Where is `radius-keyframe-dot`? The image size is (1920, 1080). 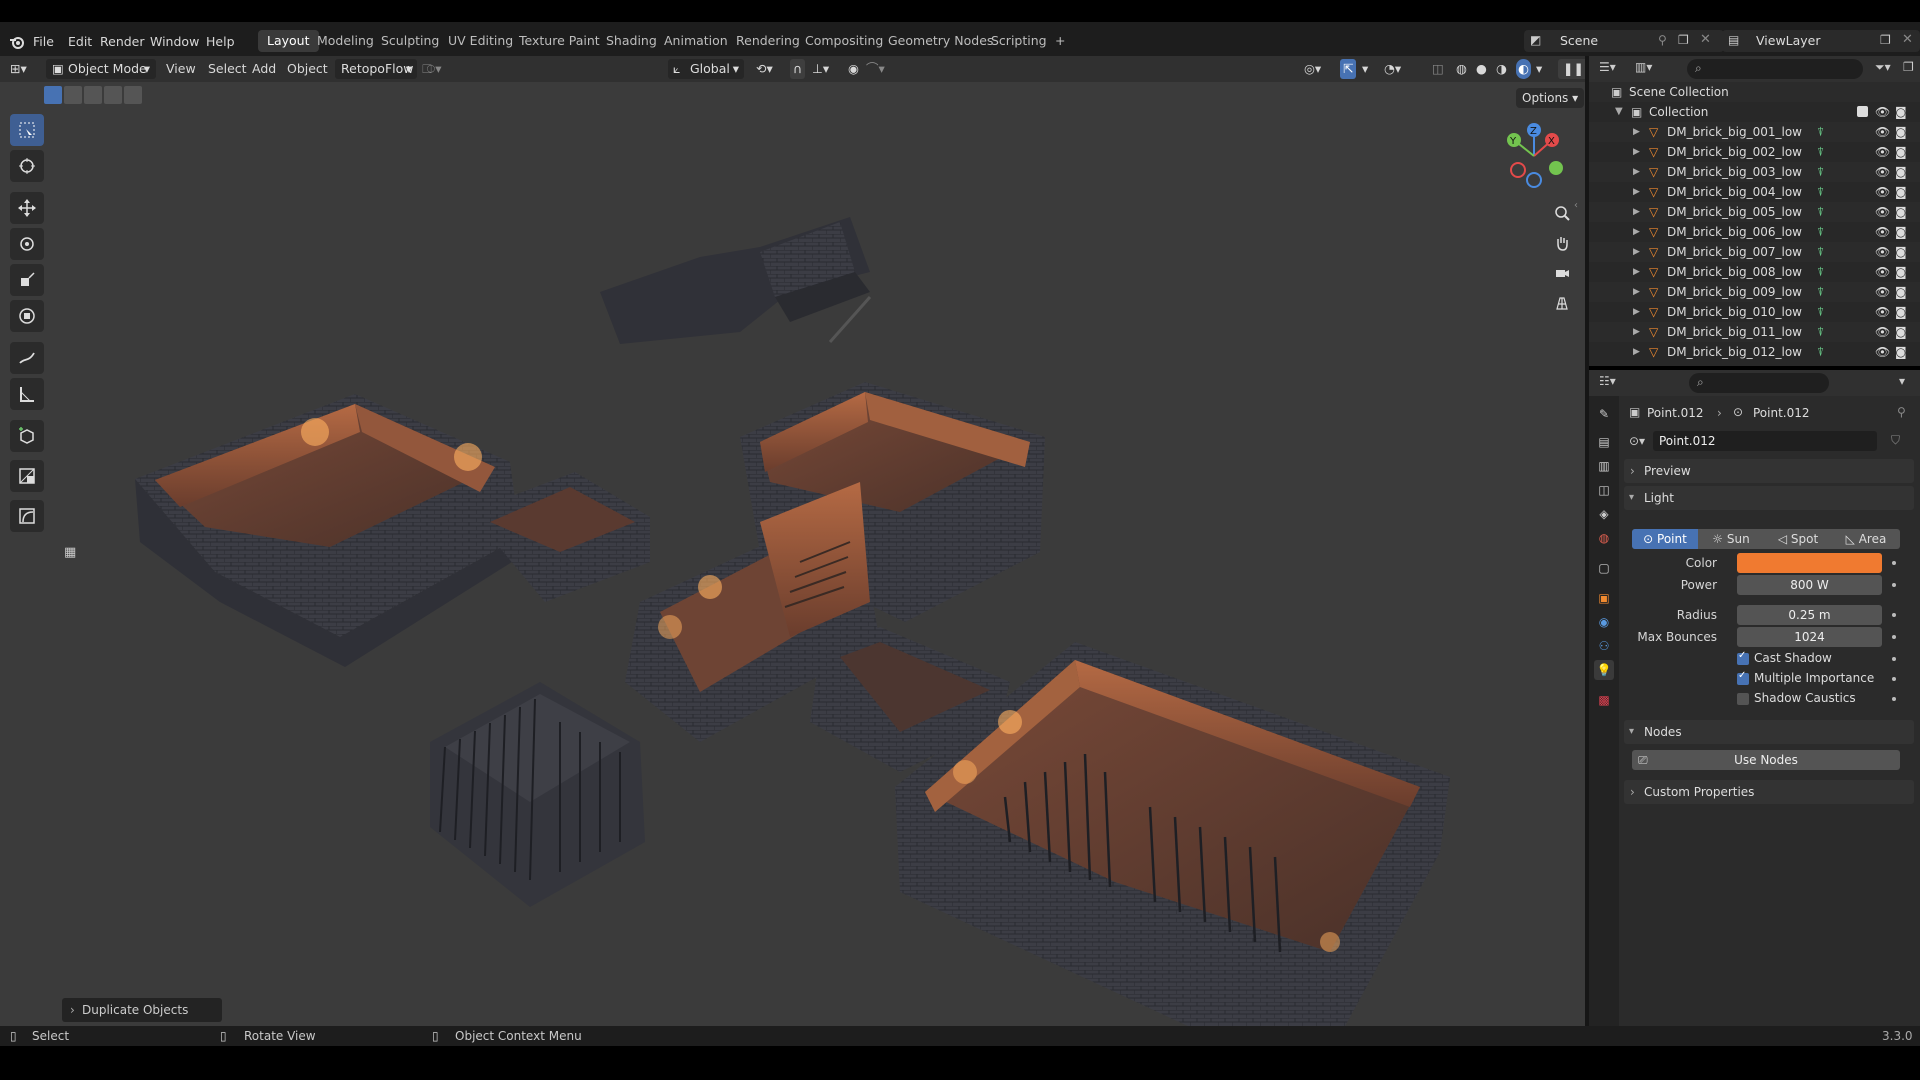 radius-keyframe-dot is located at coordinates (1894, 615).